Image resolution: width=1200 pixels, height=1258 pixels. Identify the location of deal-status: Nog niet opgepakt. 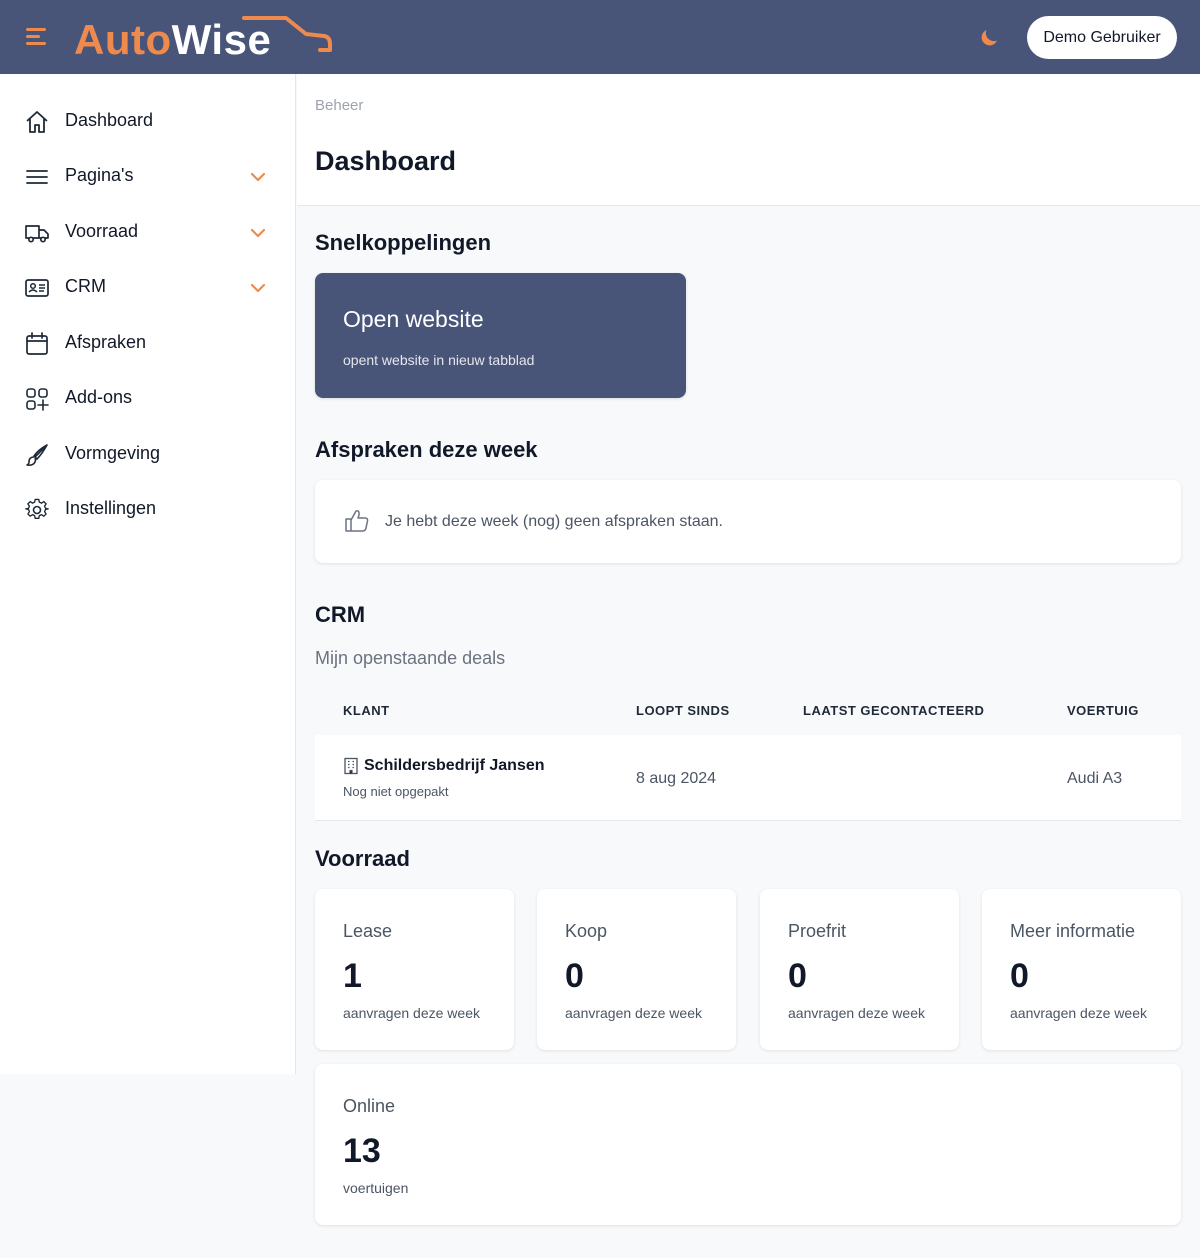
(396, 791).